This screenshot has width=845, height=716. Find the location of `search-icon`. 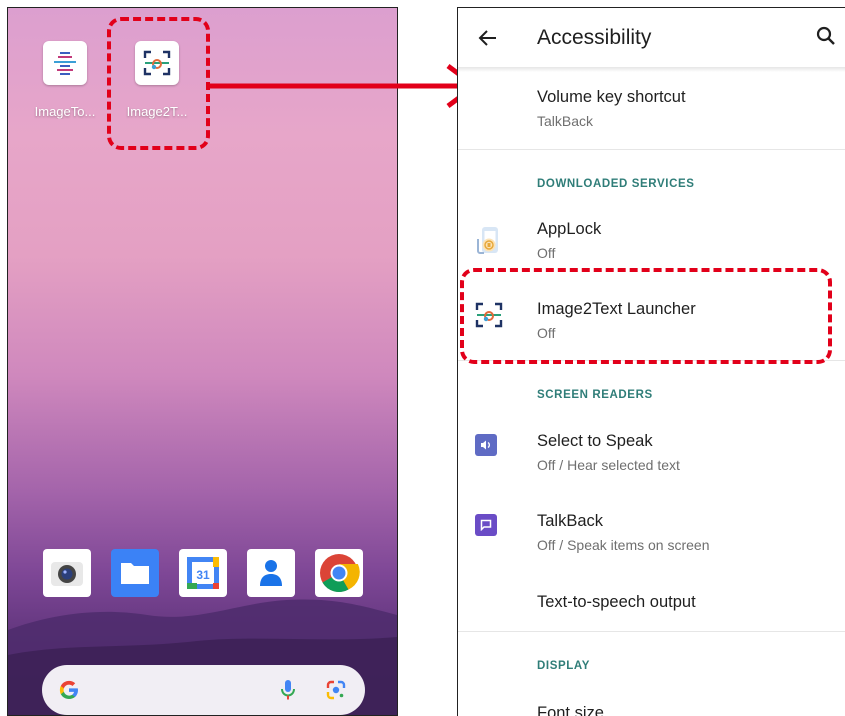

search-icon is located at coordinates (826, 36).